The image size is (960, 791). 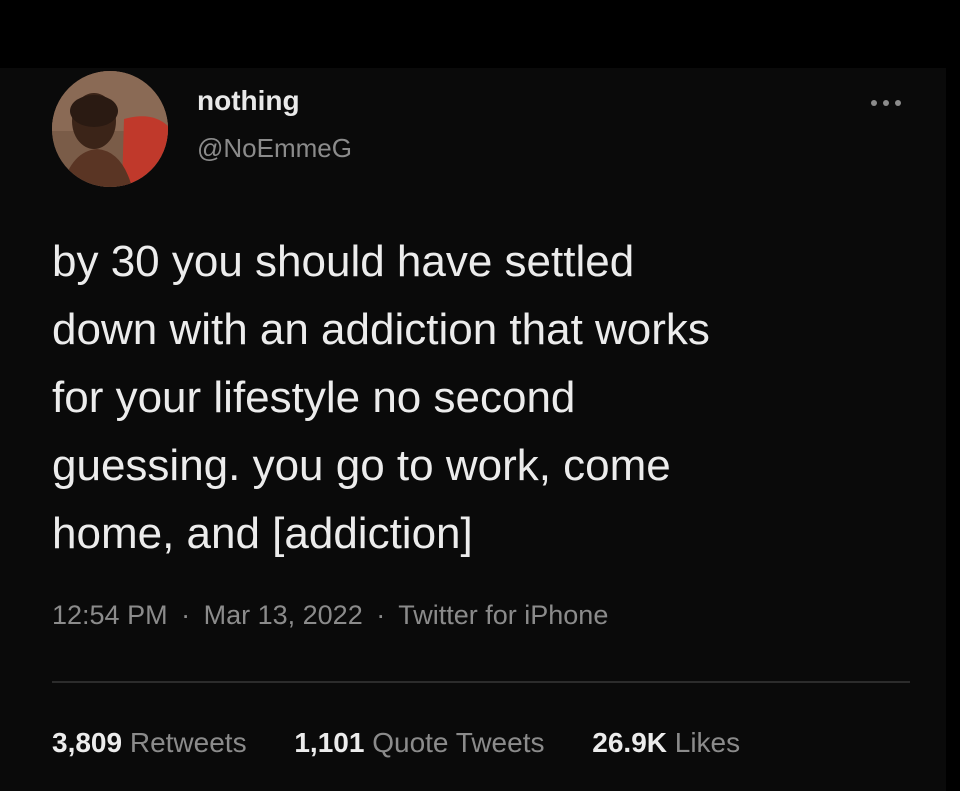 What do you see at coordinates (458, 742) in the screenshot?
I see `quote-tweets-label: Quote Tweets` at bounding box center [458, 742].